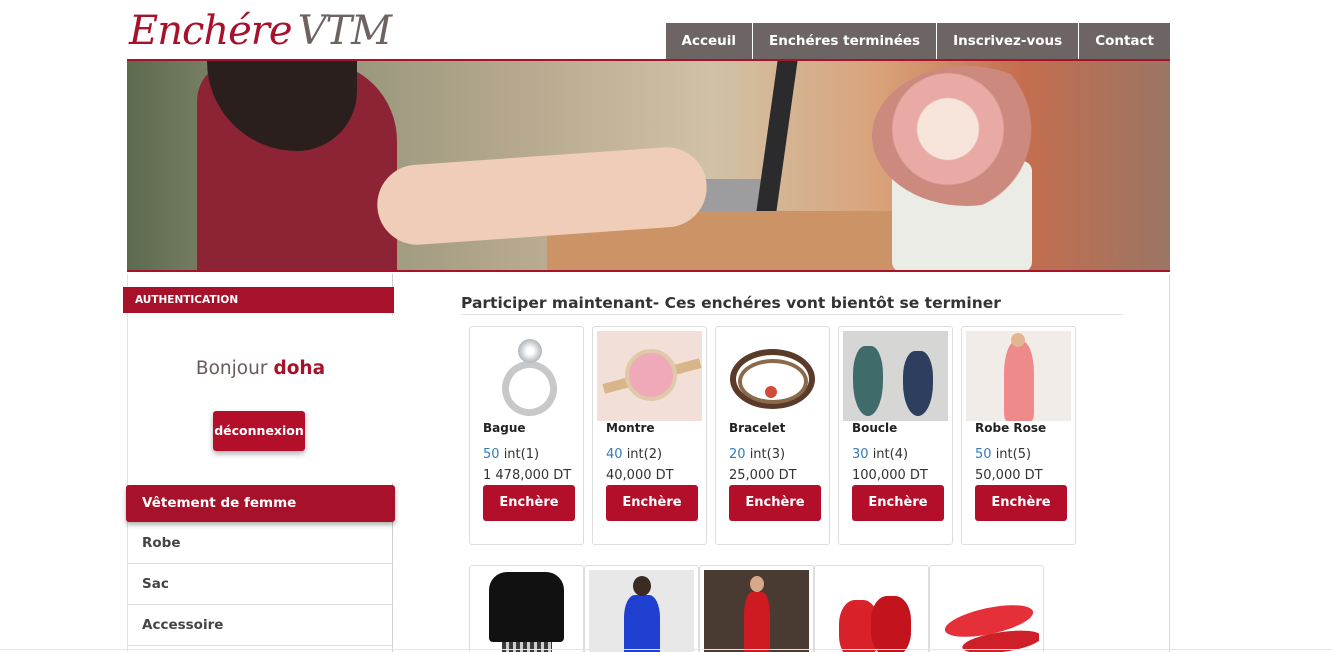 The height and width of the screenshot is (652, 1332). I want to click on hero-flowers-shape, so click(967, 136).